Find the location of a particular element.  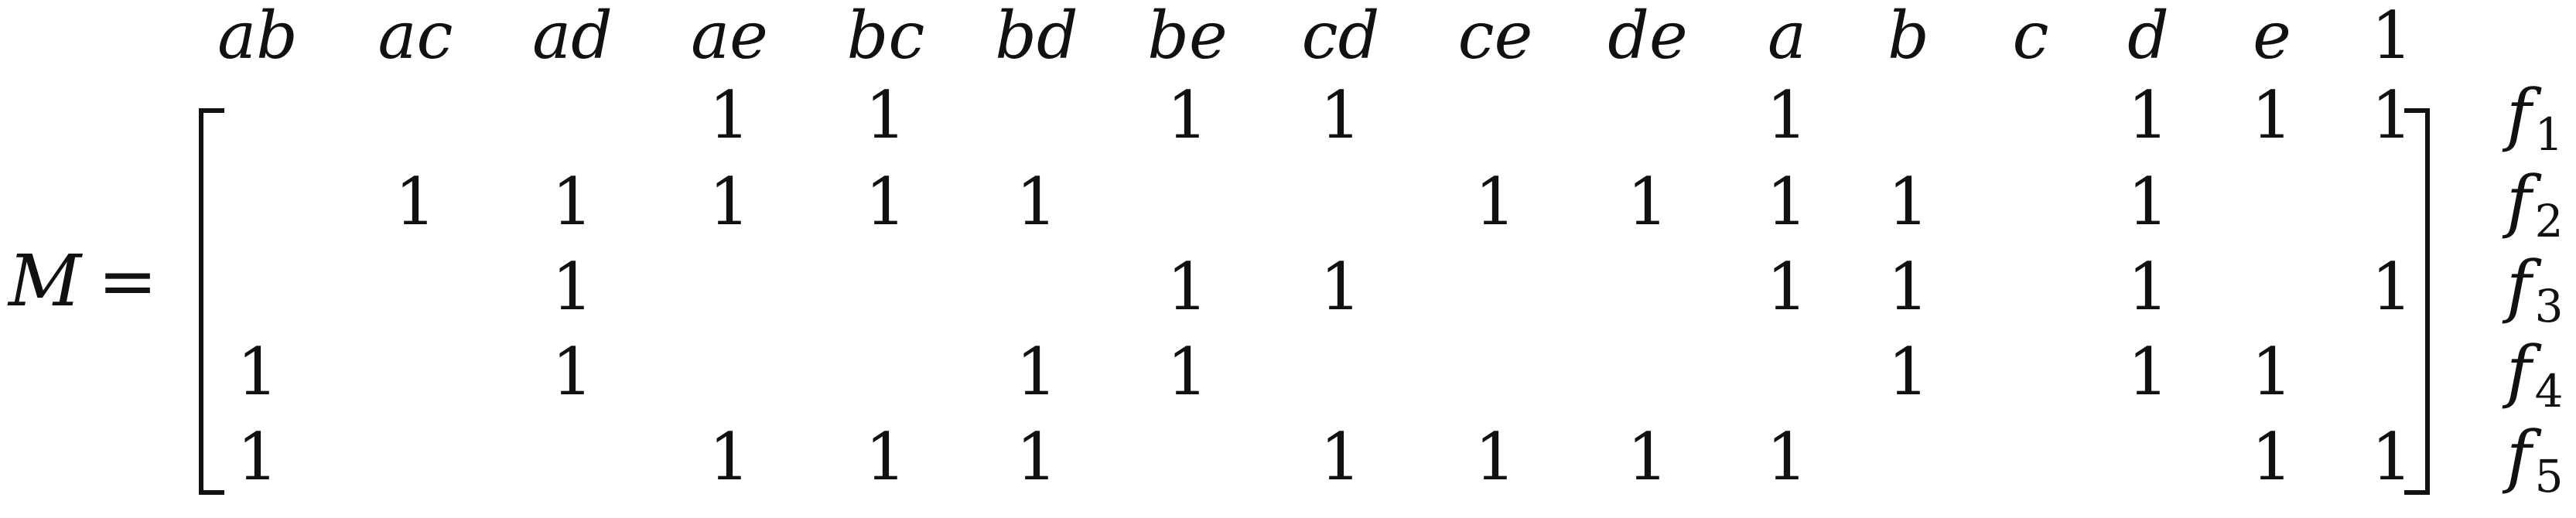

row-label: f2 is located at coordinates (2532, 204).